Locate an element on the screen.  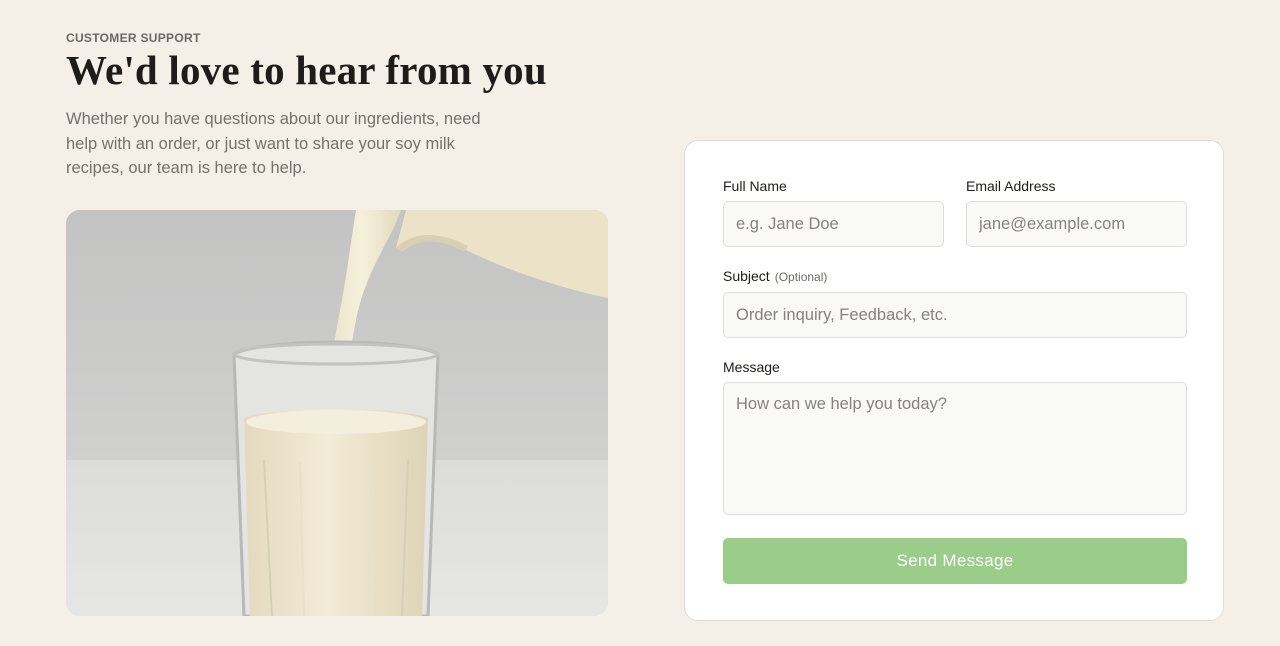
section-eyebrow: CUSTOMER SUPPORT is located at coordinates (133, 38).